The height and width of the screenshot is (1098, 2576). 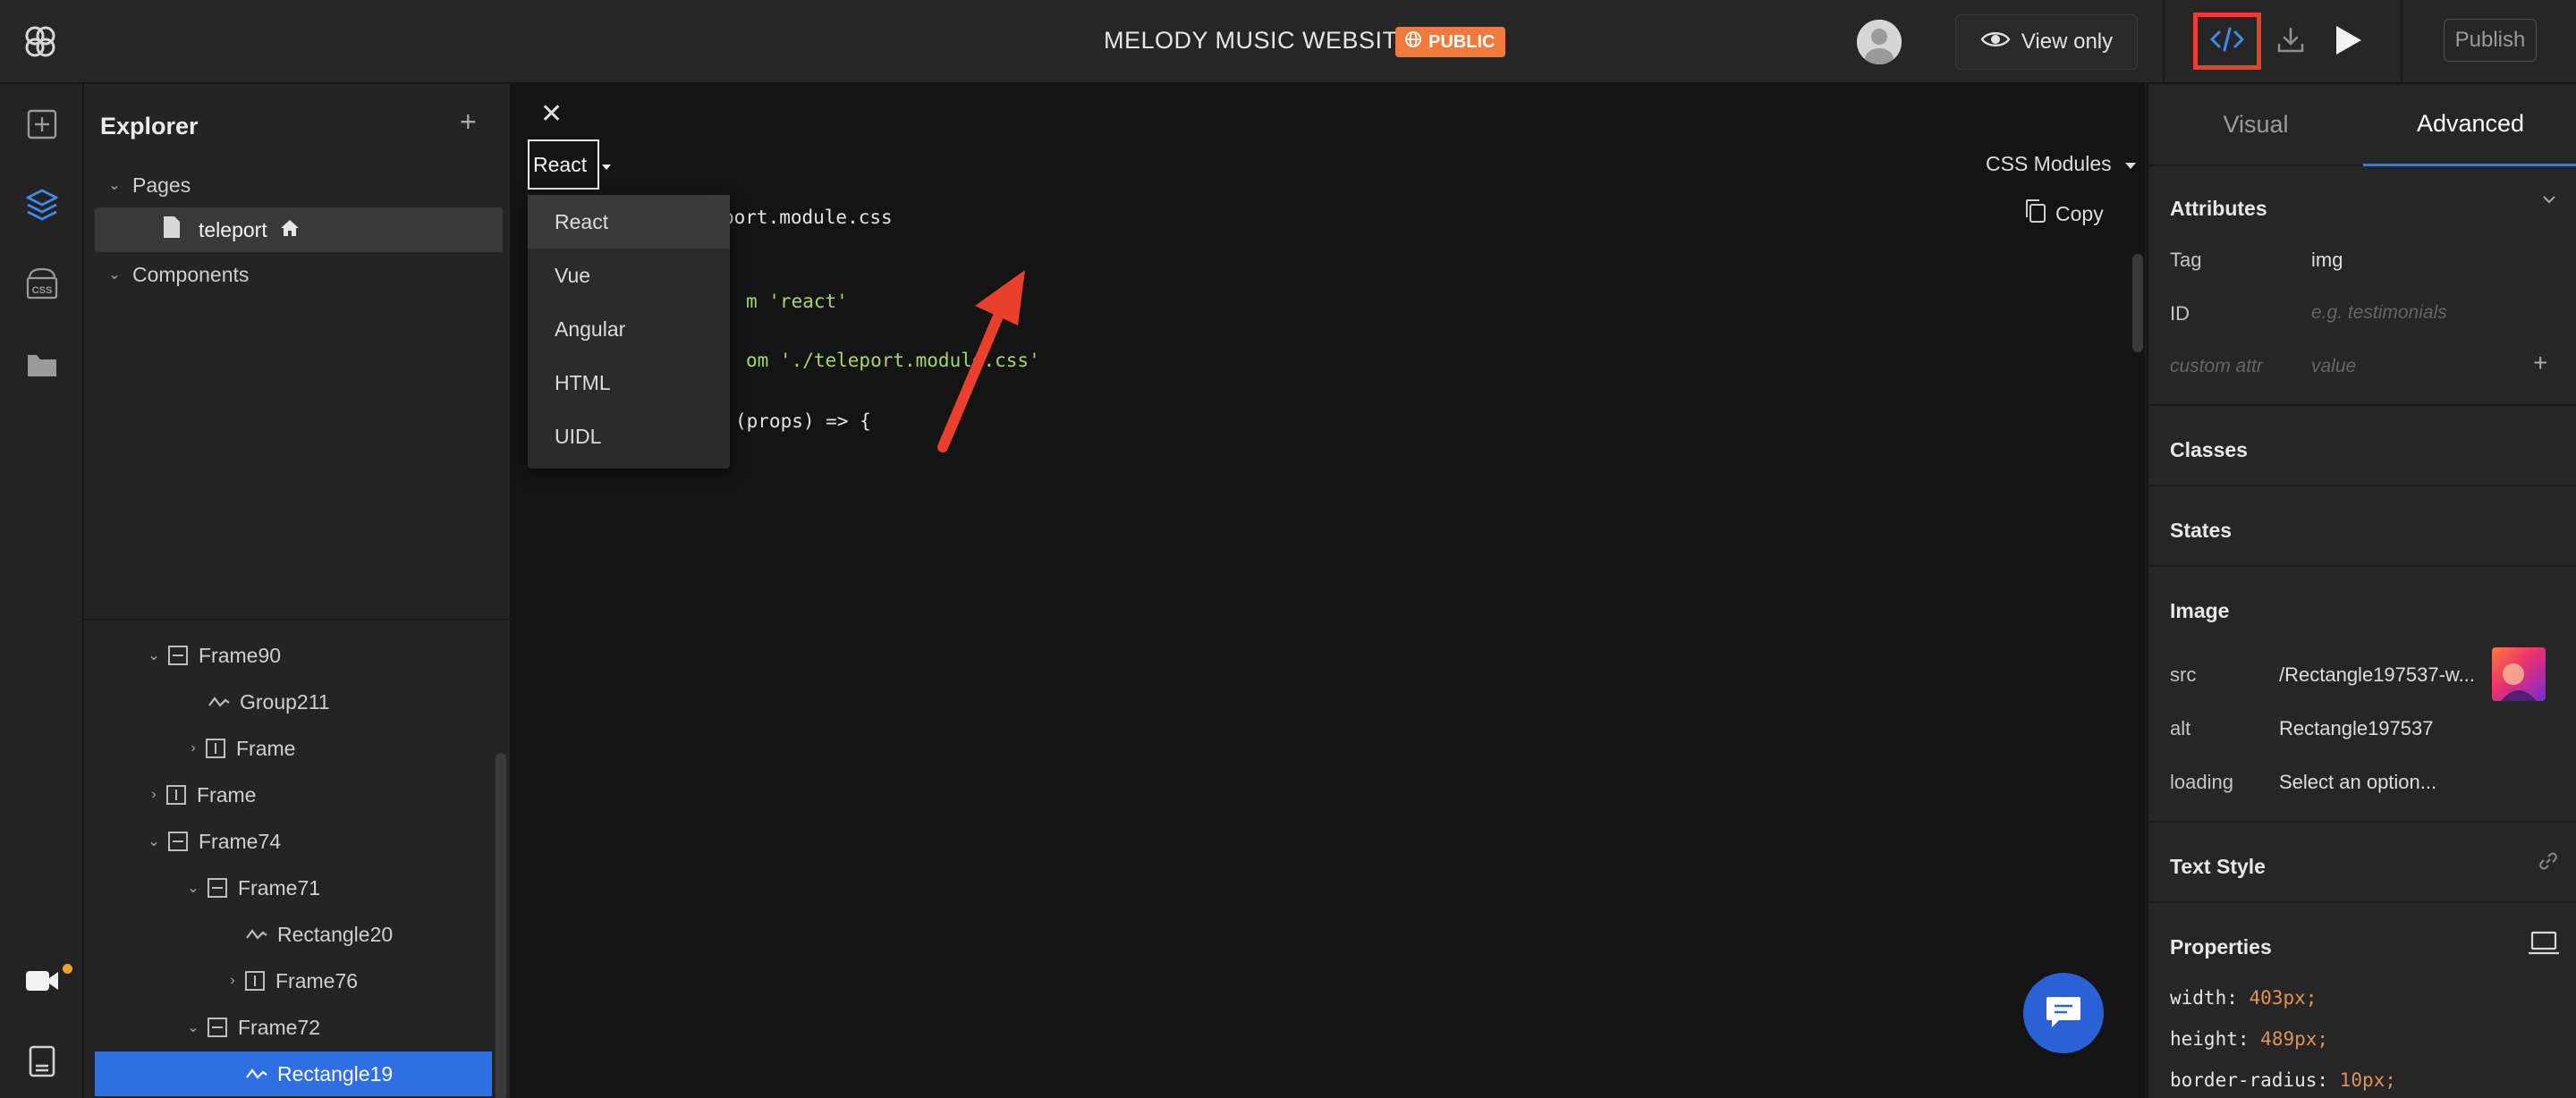 What do you see at coordinates (1450, 42) in the screenshot?
I see `public-badge: PUBLIC` at bounding box center [1450, 42].